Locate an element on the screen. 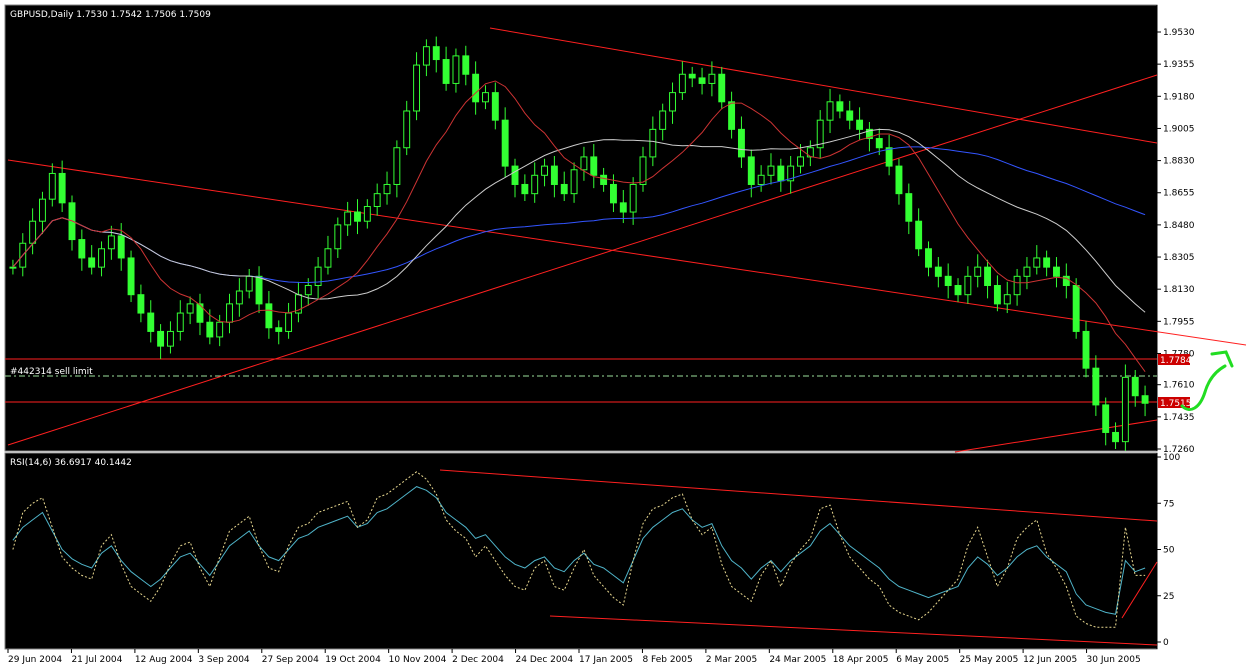 The width and height of the screenshot is (1248, 668). price-tick-label: 1.7955 is located at coordinates (1179, 322).